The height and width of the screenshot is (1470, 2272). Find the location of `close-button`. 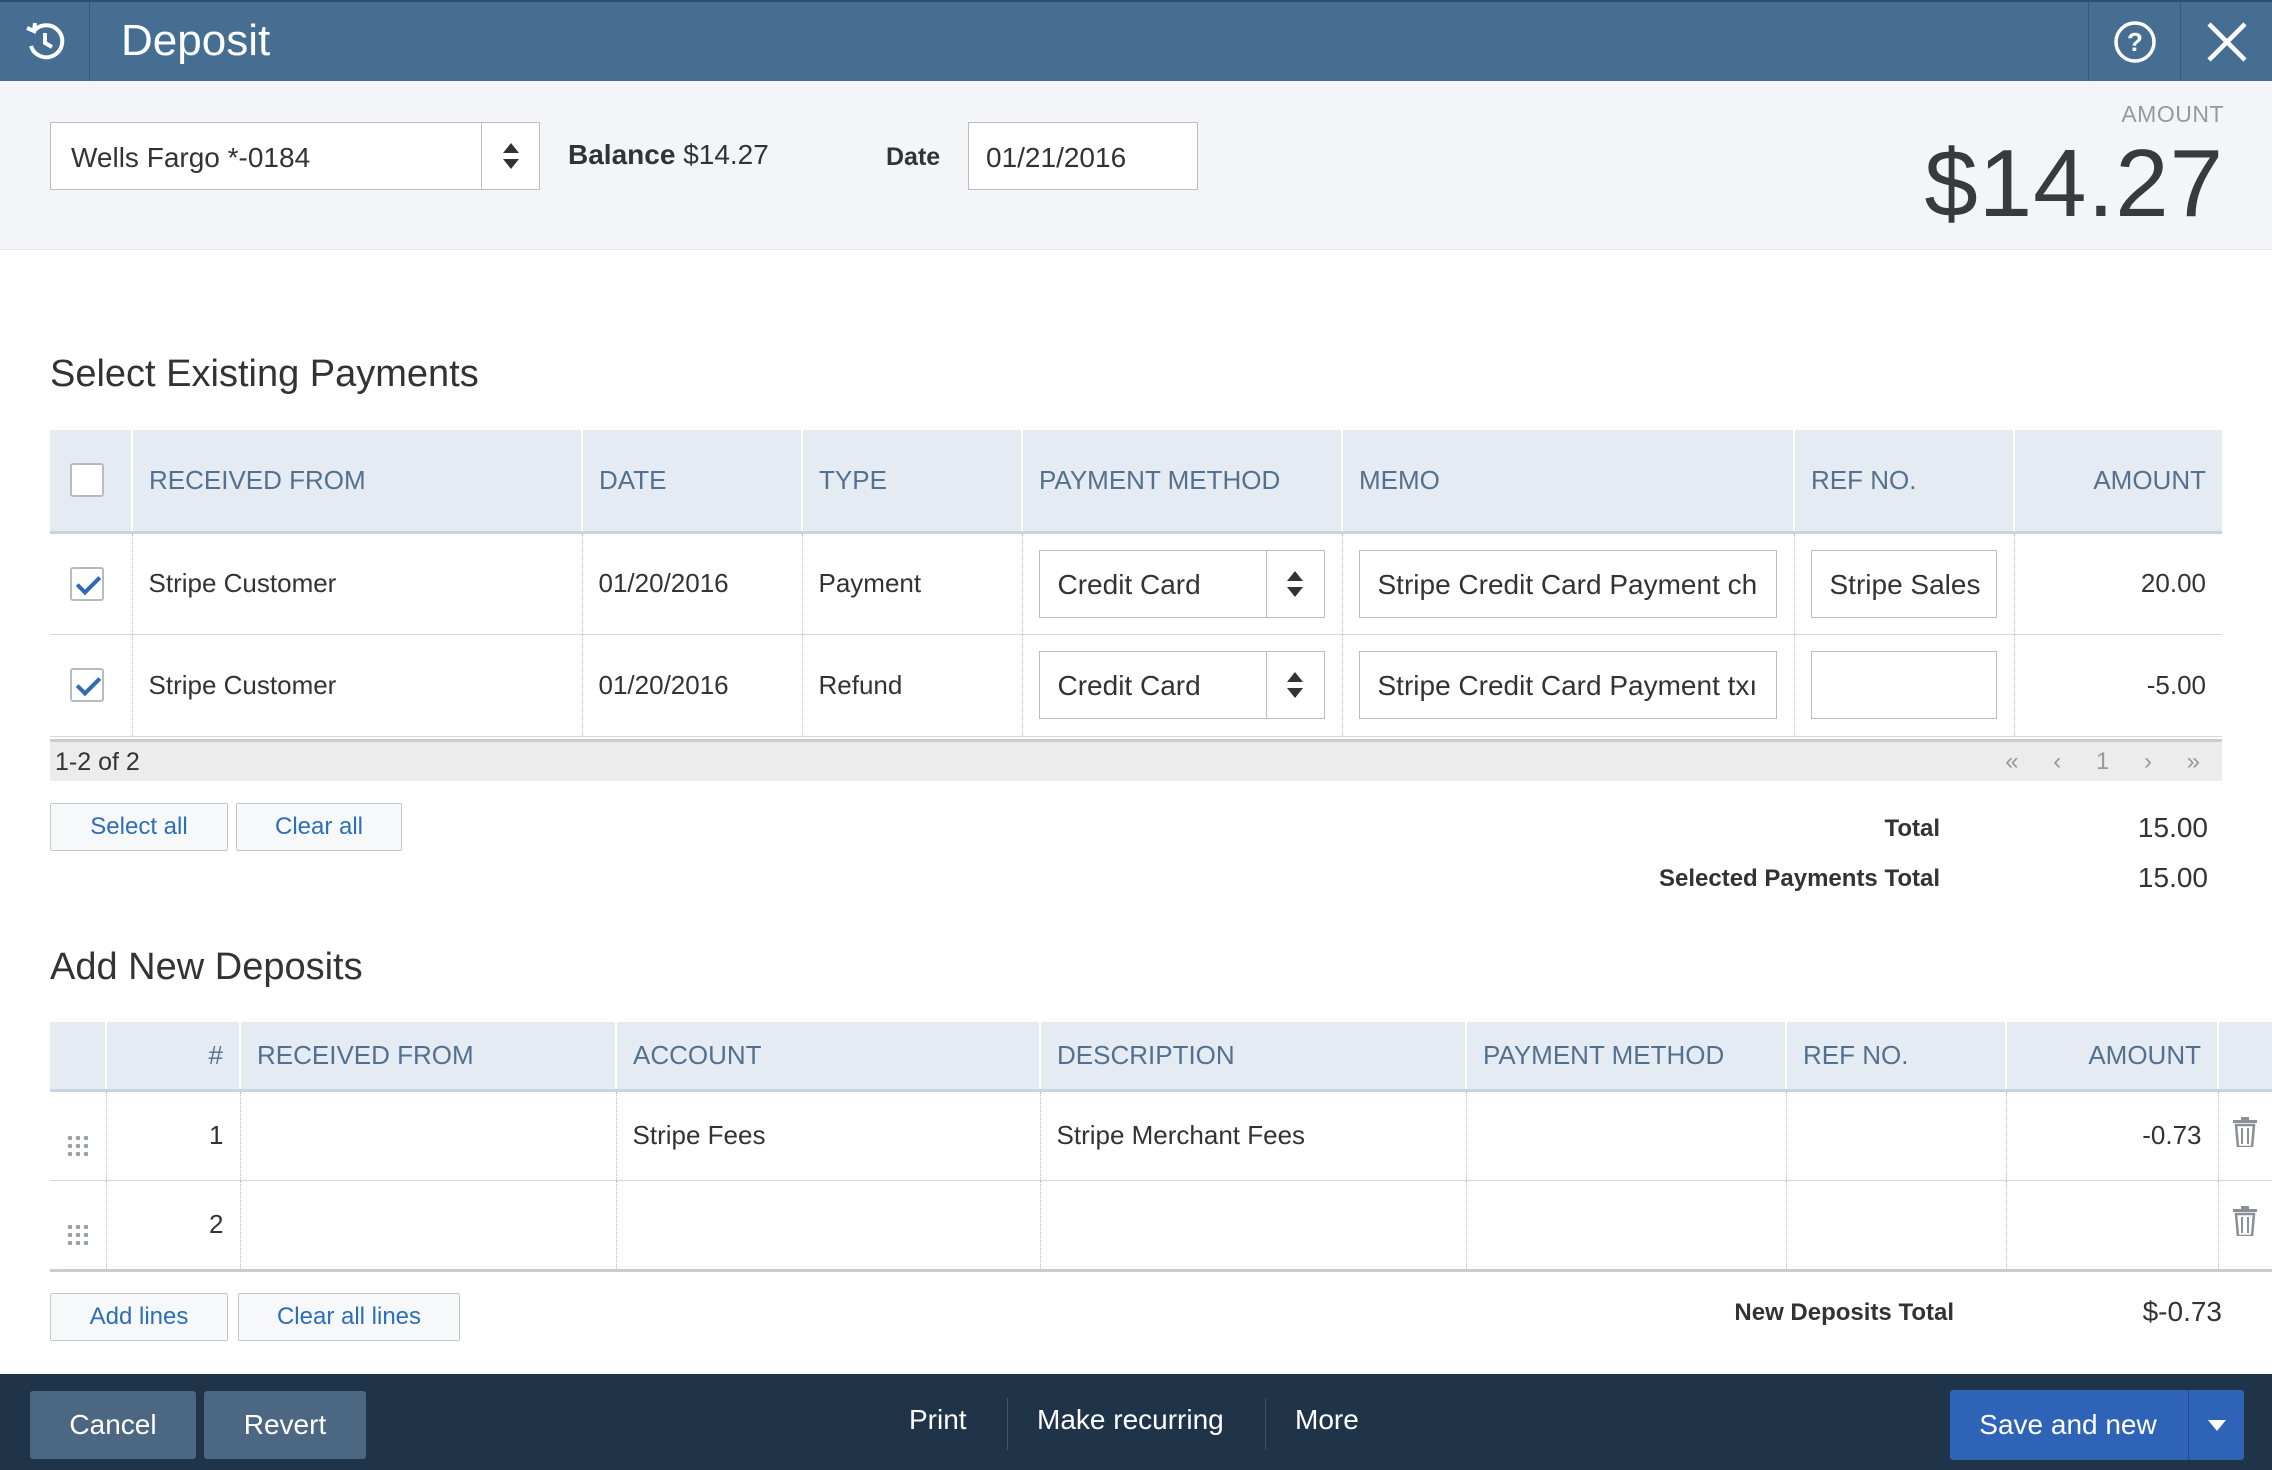

close-button is located at coordinates (2226, 41).